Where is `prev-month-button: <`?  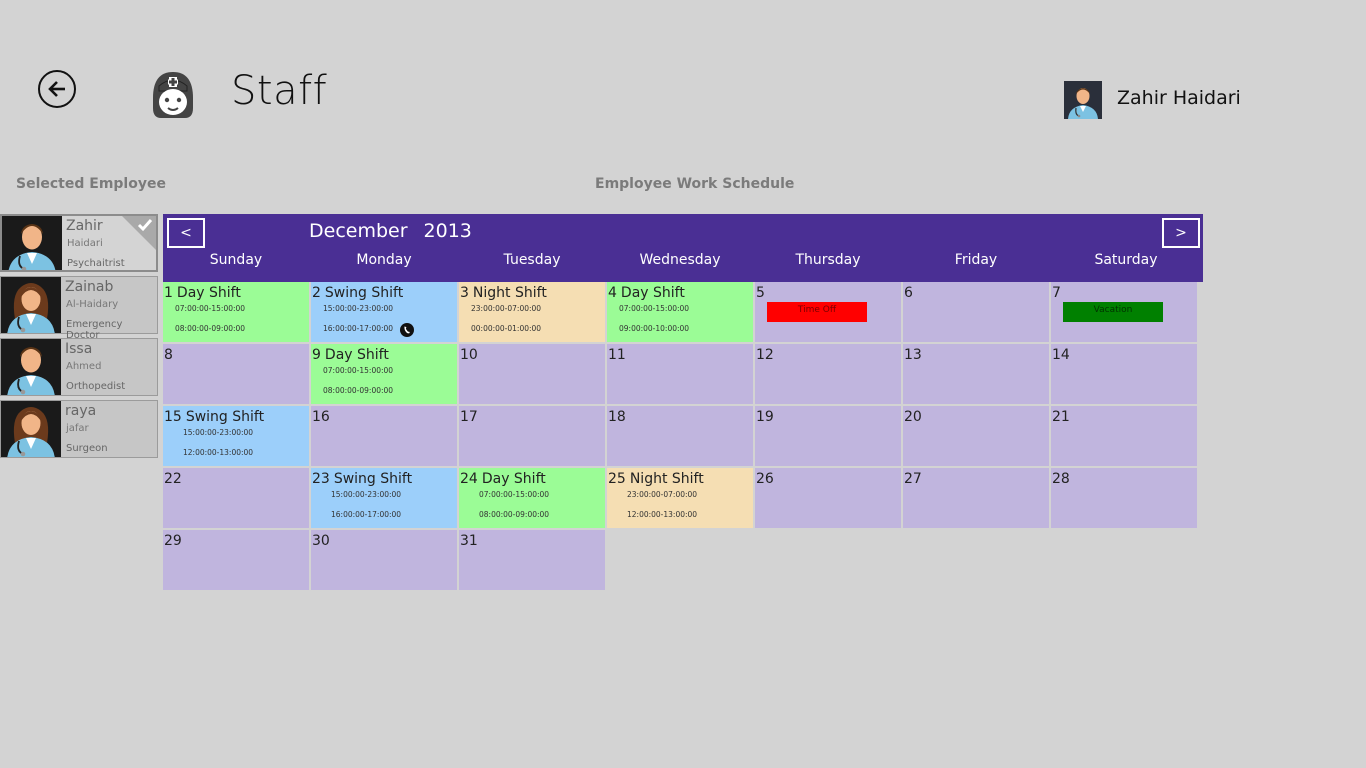 prev-month-button: < is located at coordinates (186, 233).